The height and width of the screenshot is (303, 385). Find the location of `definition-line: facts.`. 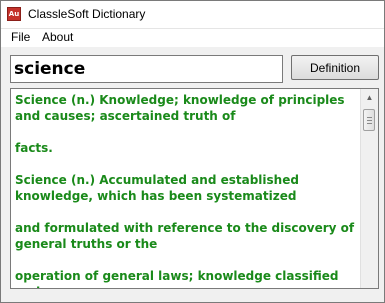

definition-line: facts. is located at coordinates (34, 148).